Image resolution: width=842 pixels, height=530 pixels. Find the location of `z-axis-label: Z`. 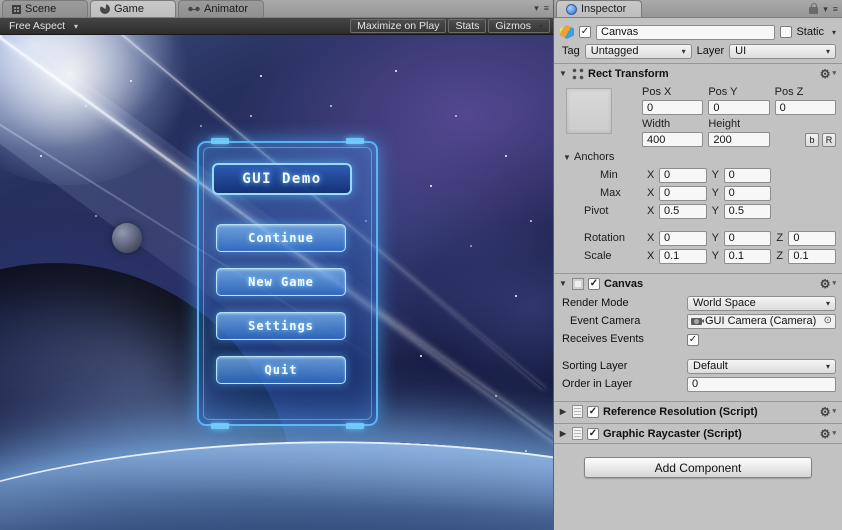

z-axis-label: Z is located at coordinates (780, 256).